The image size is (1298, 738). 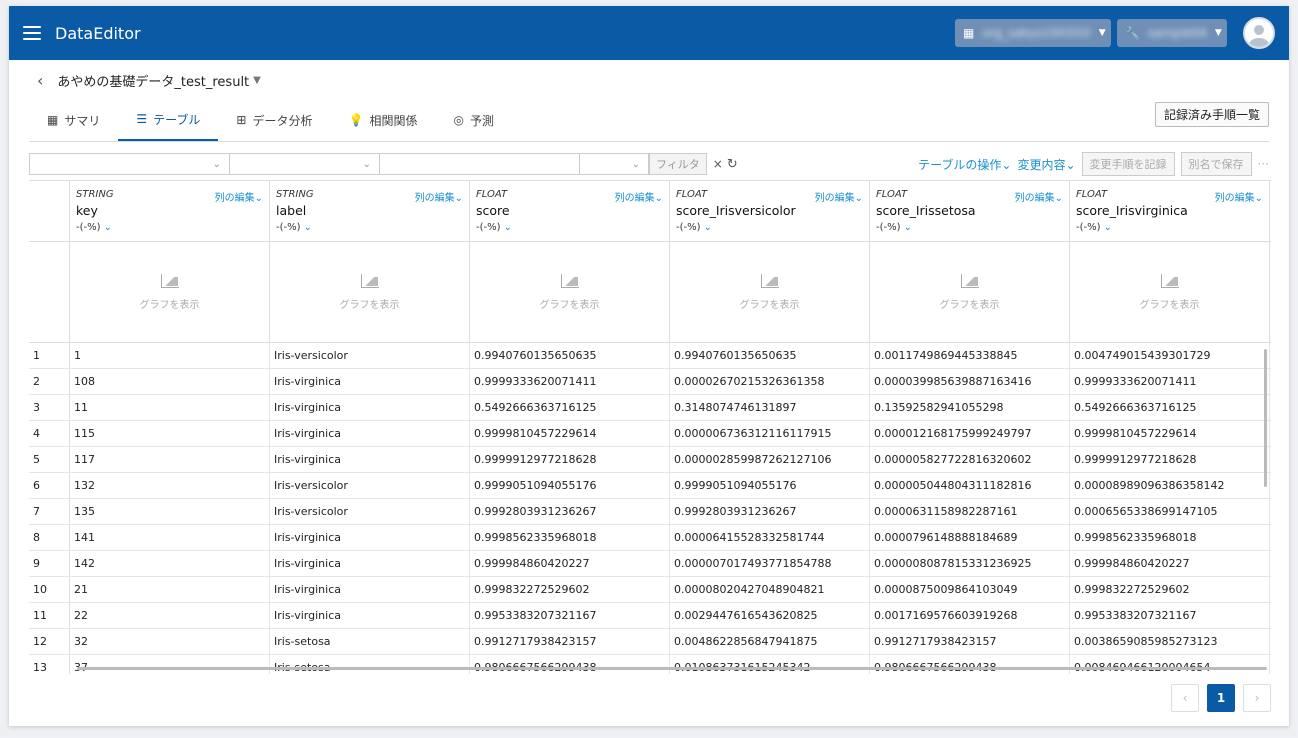 What do you see at coordinates (770, 641) in the screenshot?
I see `table-cell: 0.0048622856847941875` at bounding box center [770, 641].